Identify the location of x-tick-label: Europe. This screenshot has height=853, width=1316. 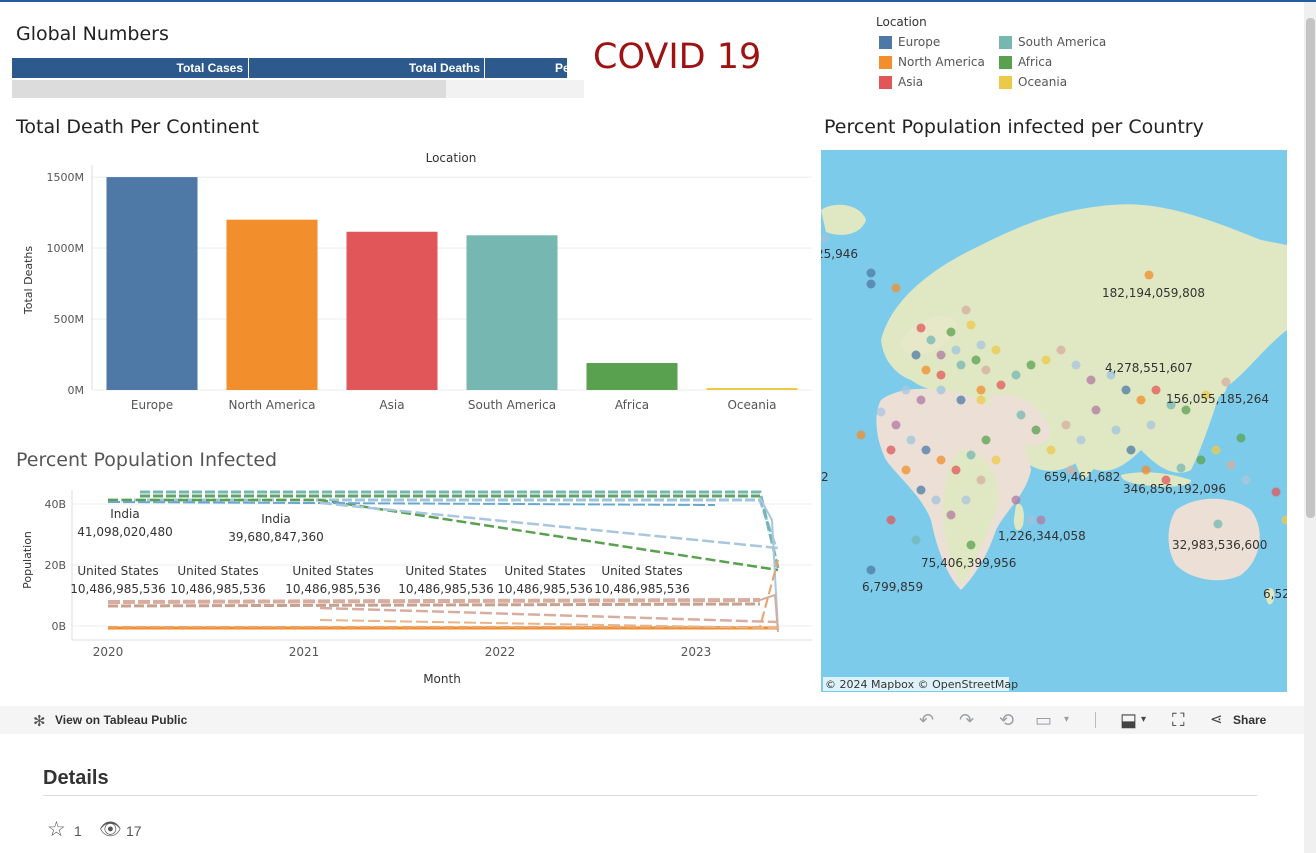
(152, 405).